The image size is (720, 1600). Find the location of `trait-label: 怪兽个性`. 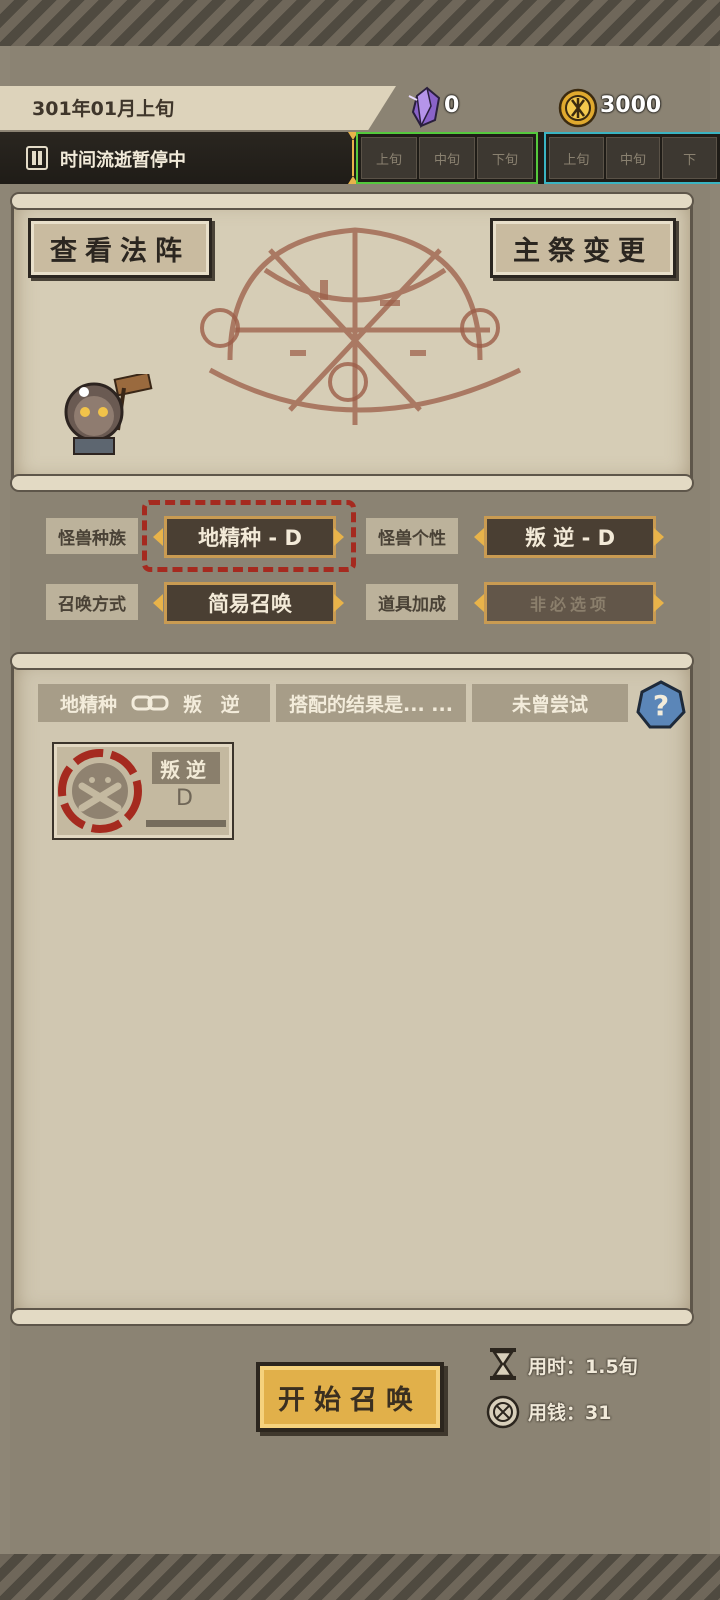

trait-label: 怪兽个性 is located at coordinates (412, 536).